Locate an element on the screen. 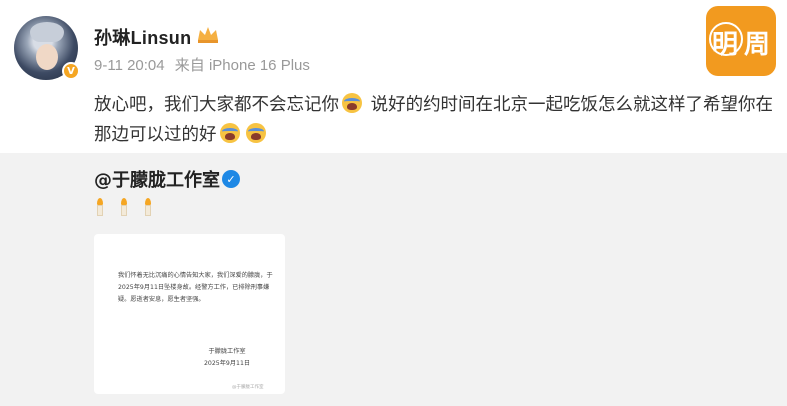  card-signature: 于朦胧工作室 2025年9月11日 is located at coordinates (227, 358).